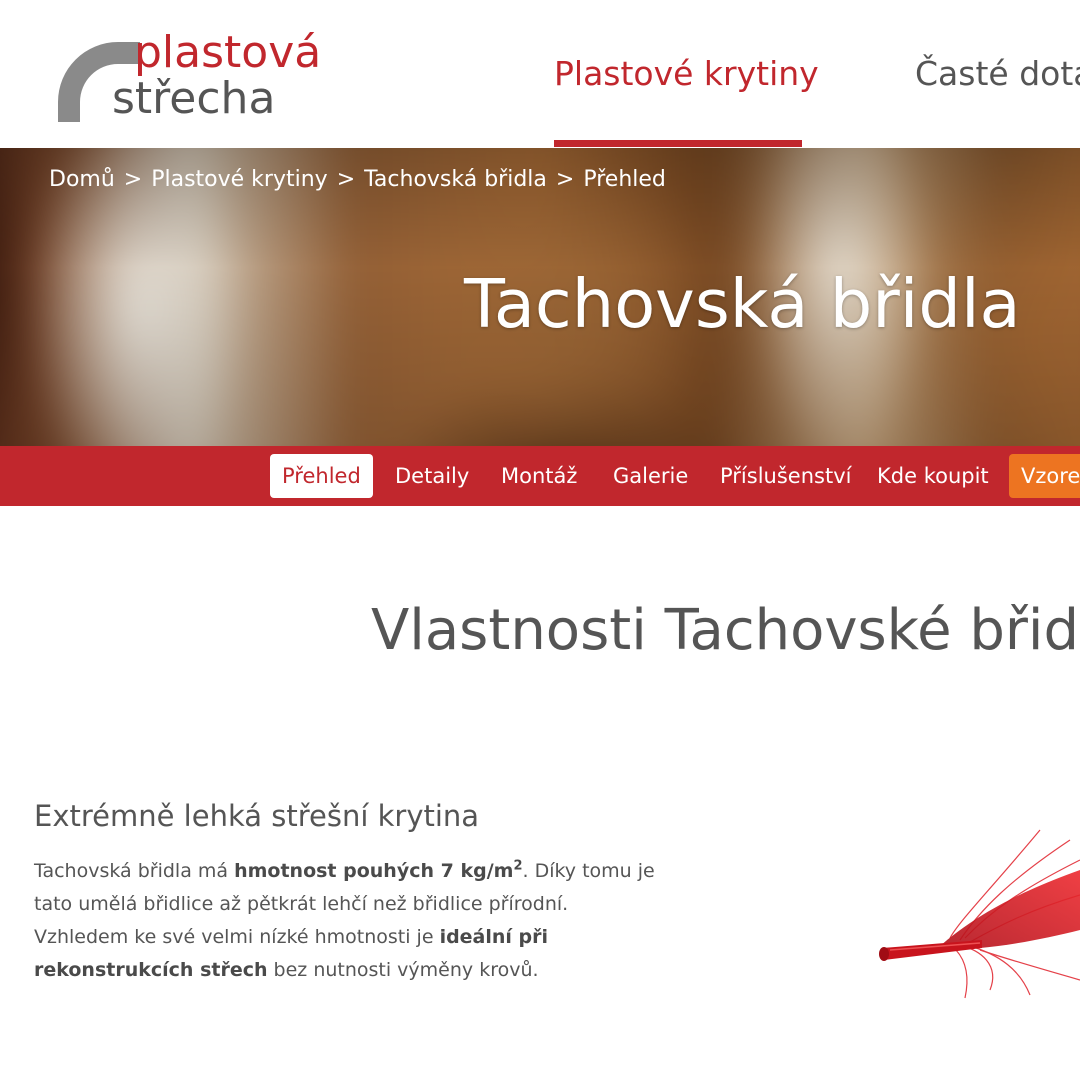 Image resolution: width=1080 pixels, height=1080 pixels. Describe the element at coordinates (1044, 476) in the screenshot. I see `free-sample-button: Vzorek zdarma` at that location.